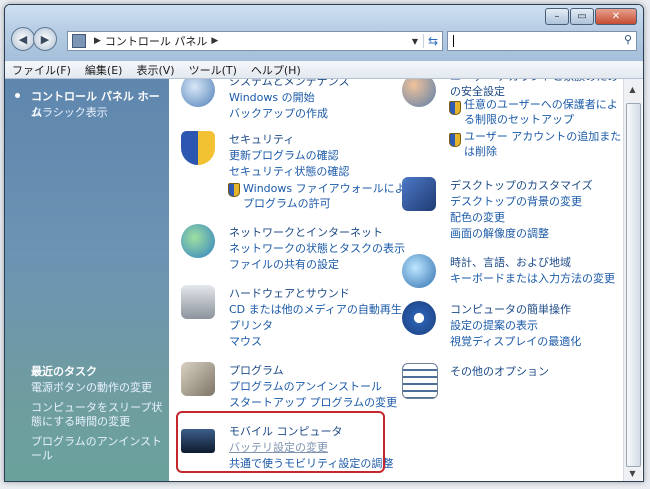 This screenshot has height=489, width=650. What do you see at coordinates (251, 325) in the screenshot?
I see `category-link: プリンタ` at bounding box center [251, 325].